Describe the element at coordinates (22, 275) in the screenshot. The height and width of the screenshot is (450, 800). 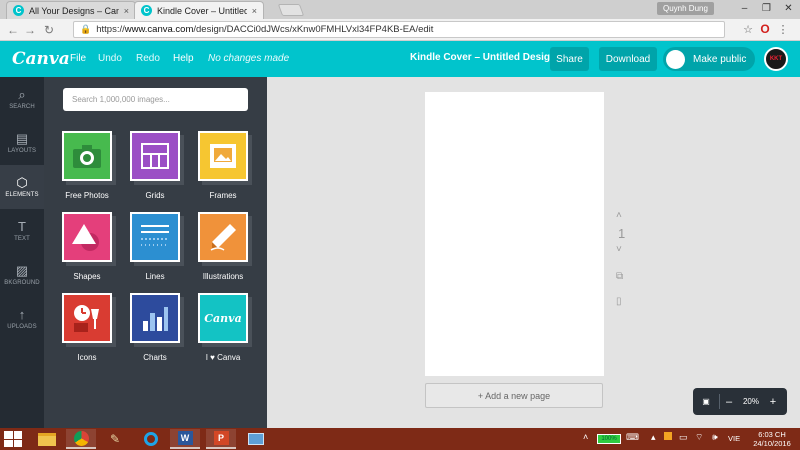
I see `sidebar-item-background: ▨ BKGROUND` at that location.